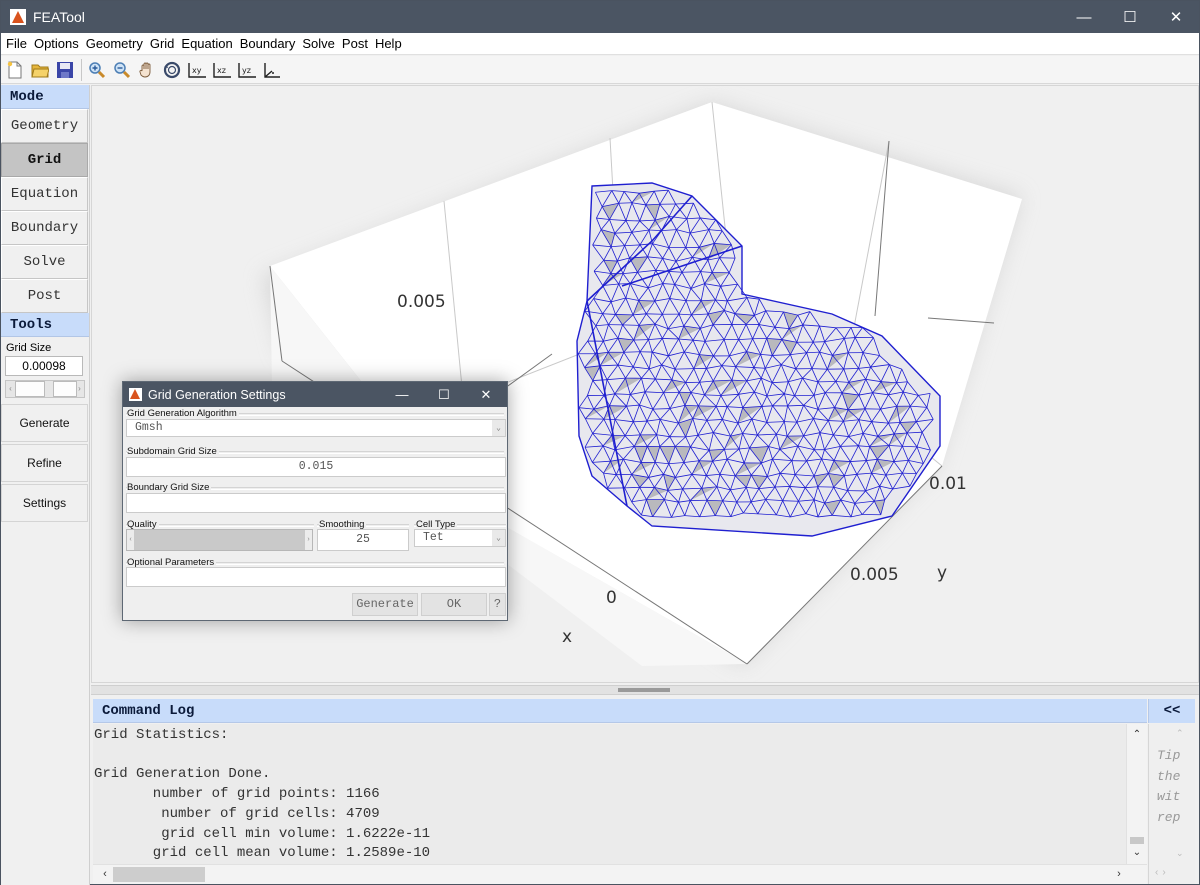 The image size is (1200, 885). What do you see at coordinates (1180, 733) in the screenshot?
I see `tips-scroll-up-icon: ⌃` at bounding box center [1180, 733].